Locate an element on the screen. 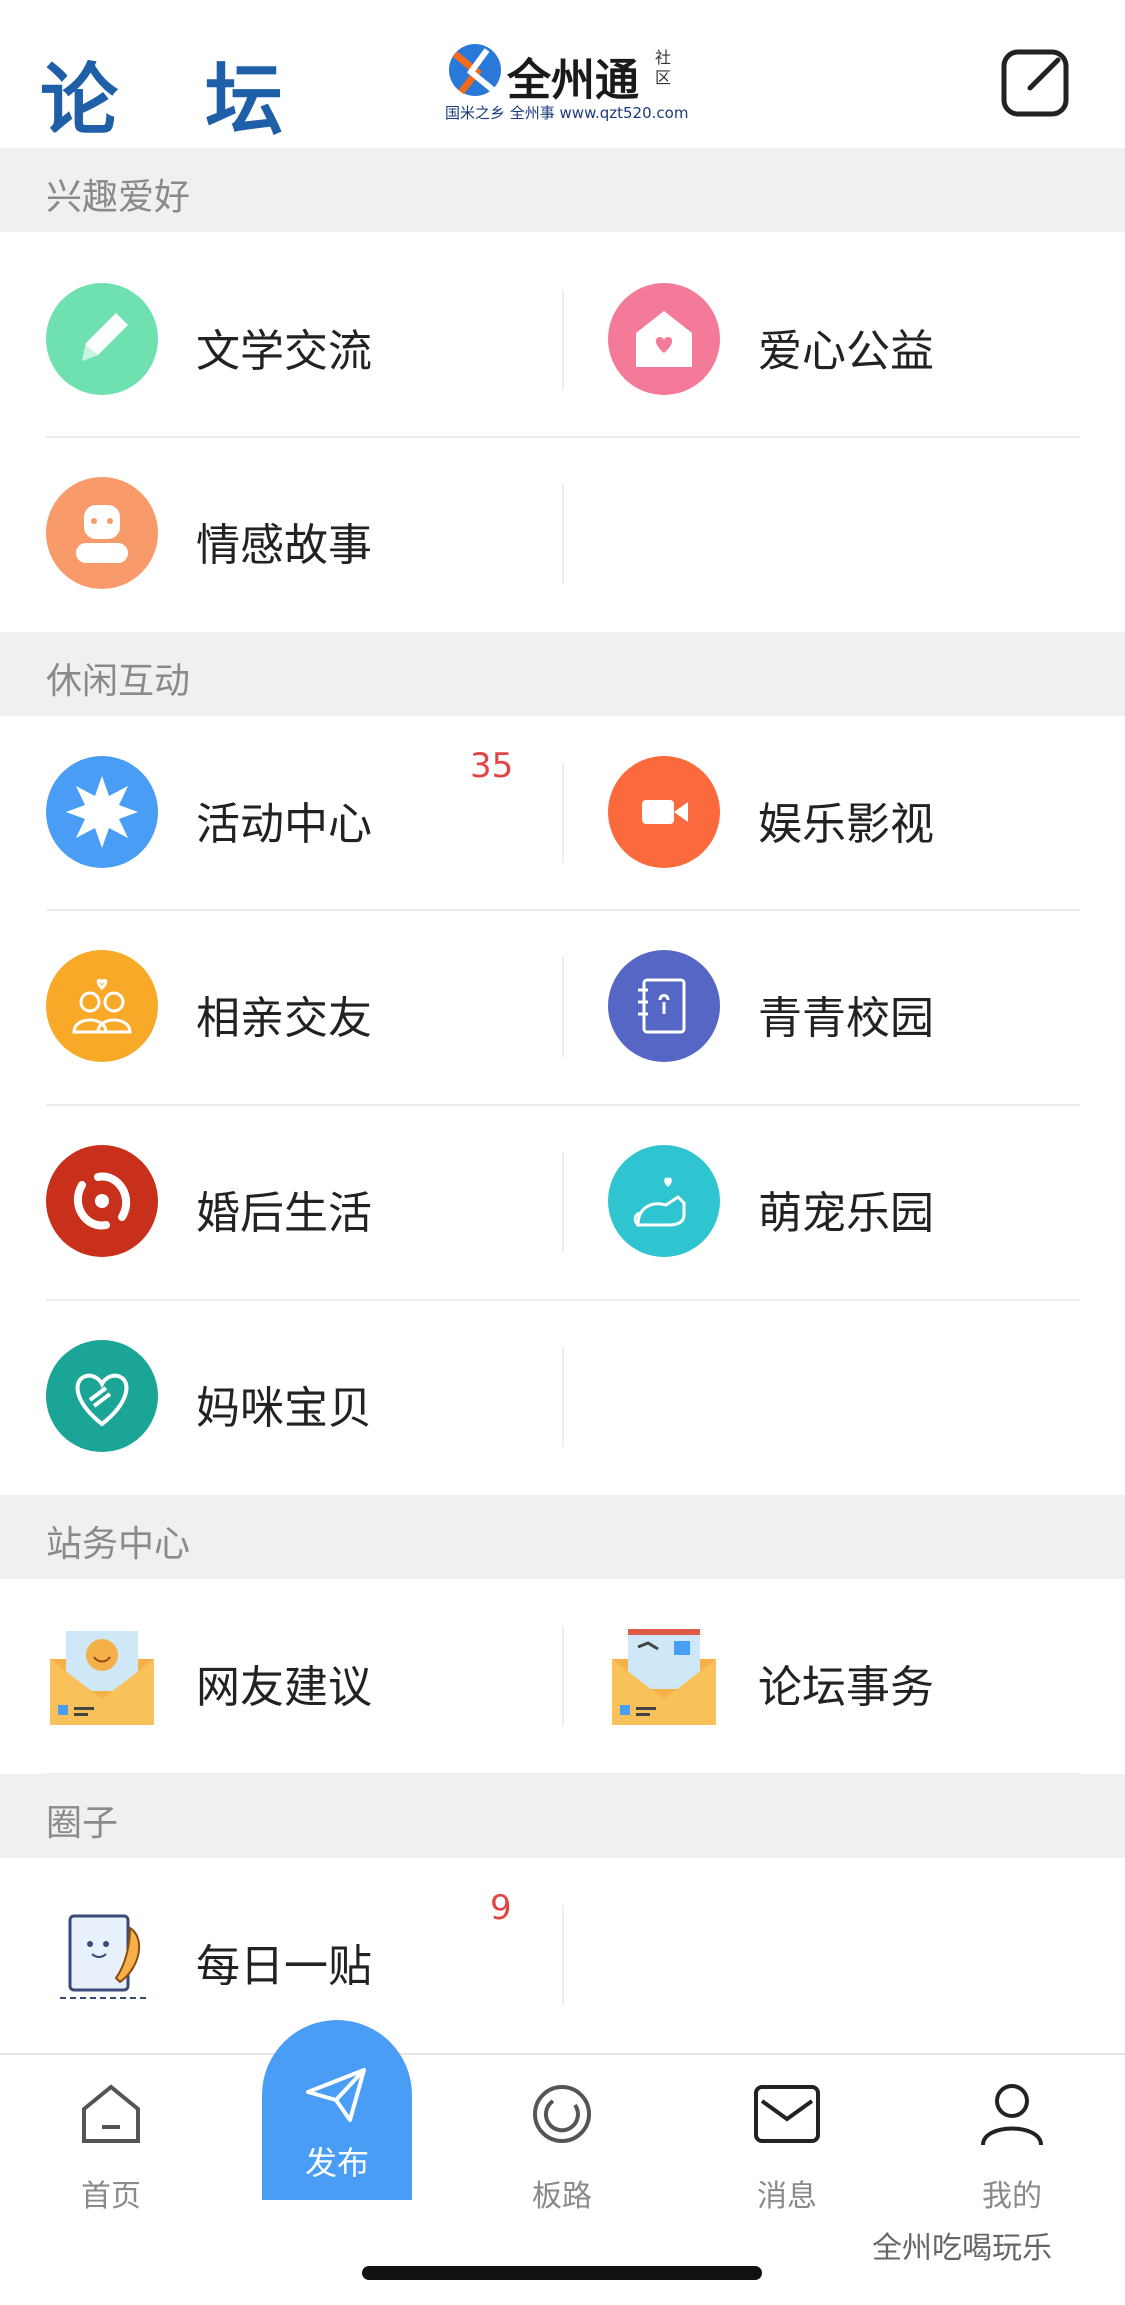 The image size is (1125, 2305). forum-item-label: 相亲交友 is located at coordinates (284, 1018).